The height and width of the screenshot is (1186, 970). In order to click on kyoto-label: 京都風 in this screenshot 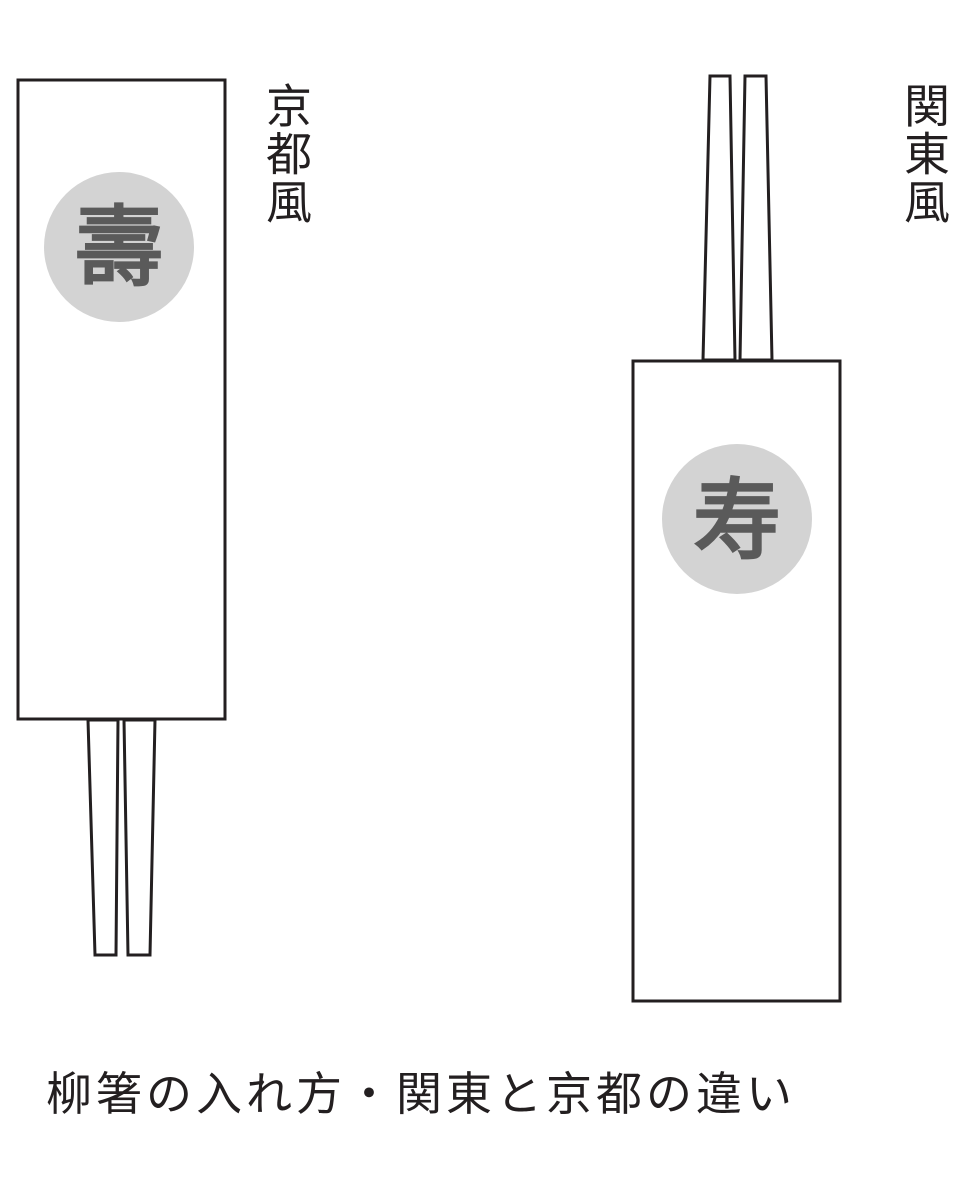, I will do `click(286, 154)`.